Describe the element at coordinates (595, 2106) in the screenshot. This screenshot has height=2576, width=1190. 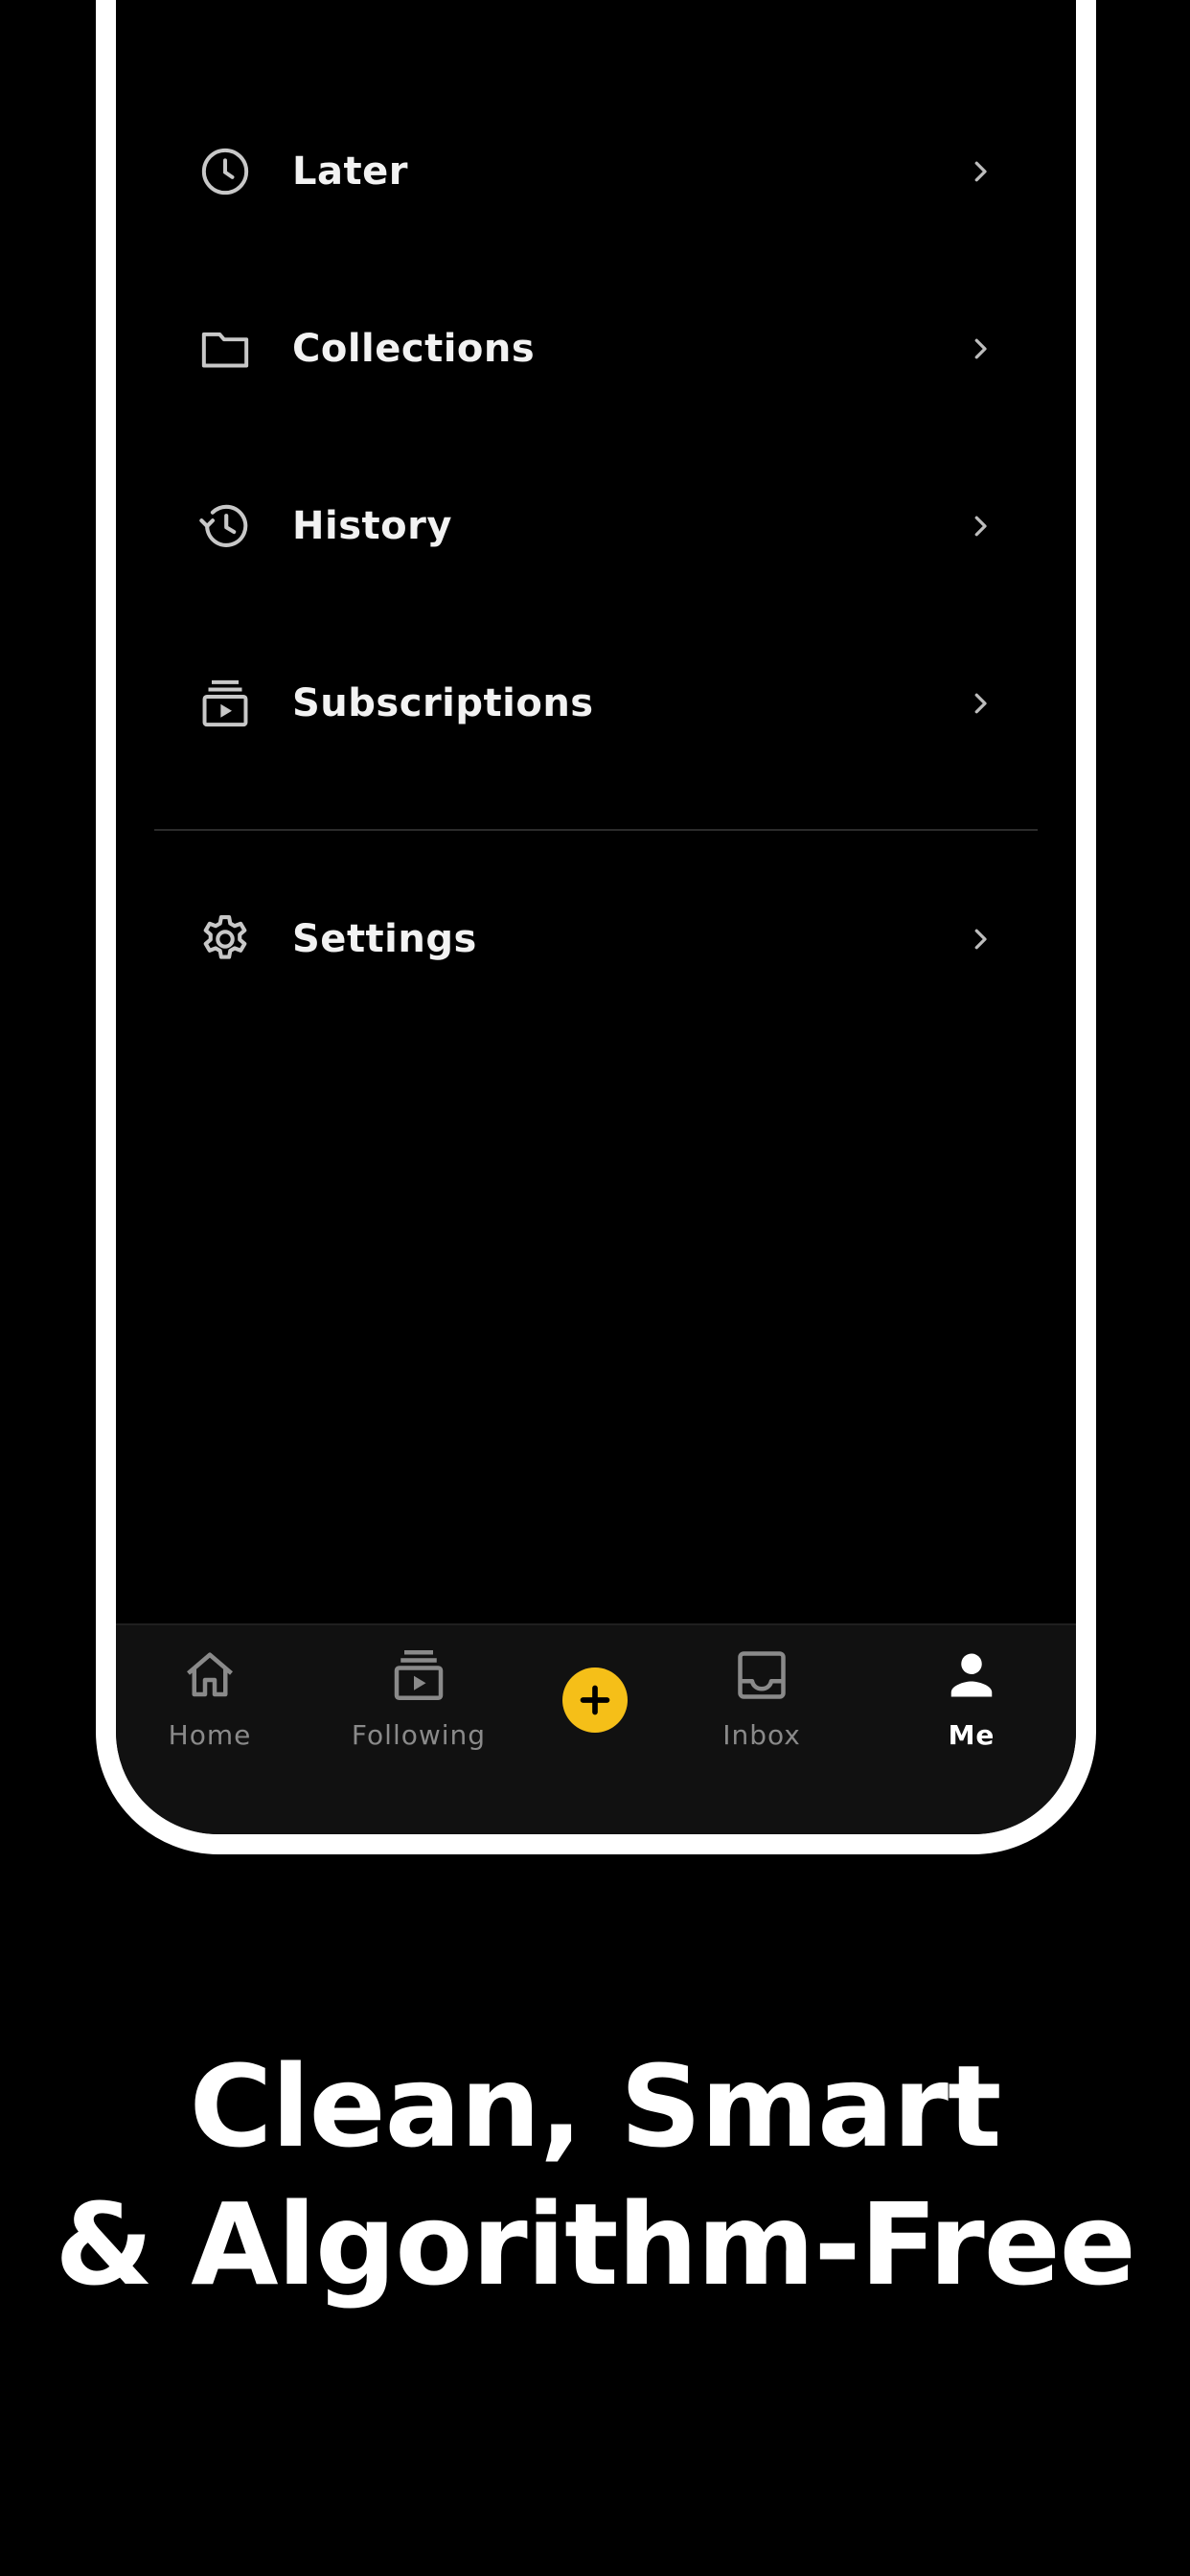
I see `tagline-line-1: Clean, Smart` at that location.